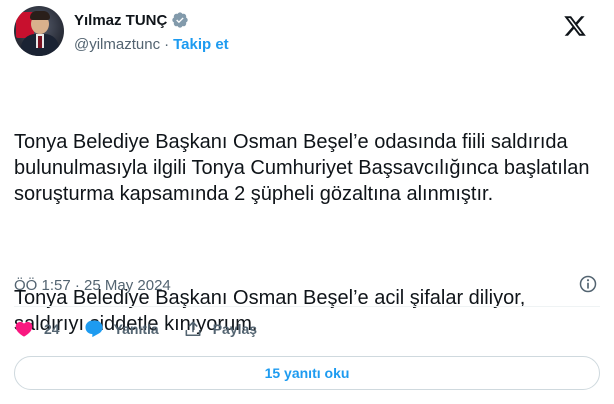 Image resolution: width=614 pixels, height=404 pixels. What do you see at coordinates (193, 329) in the screenshot?
I see `share-upload-icon` at bounding box center [193, 329].